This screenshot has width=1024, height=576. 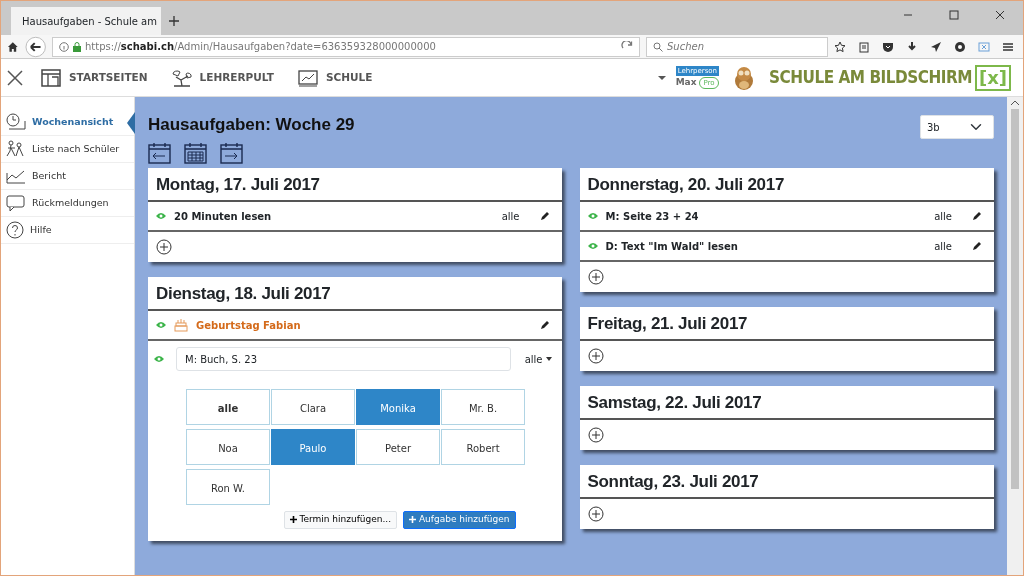 I want to click on audience-dropdown: alle, so click(x=538, y=359).